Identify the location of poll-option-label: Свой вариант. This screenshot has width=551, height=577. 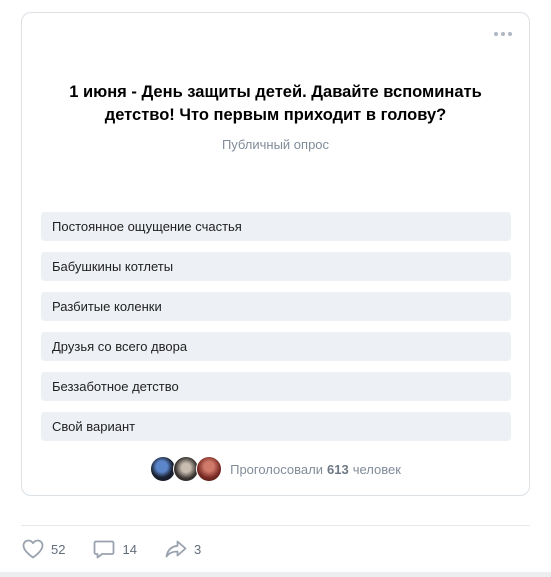
(94, 426).